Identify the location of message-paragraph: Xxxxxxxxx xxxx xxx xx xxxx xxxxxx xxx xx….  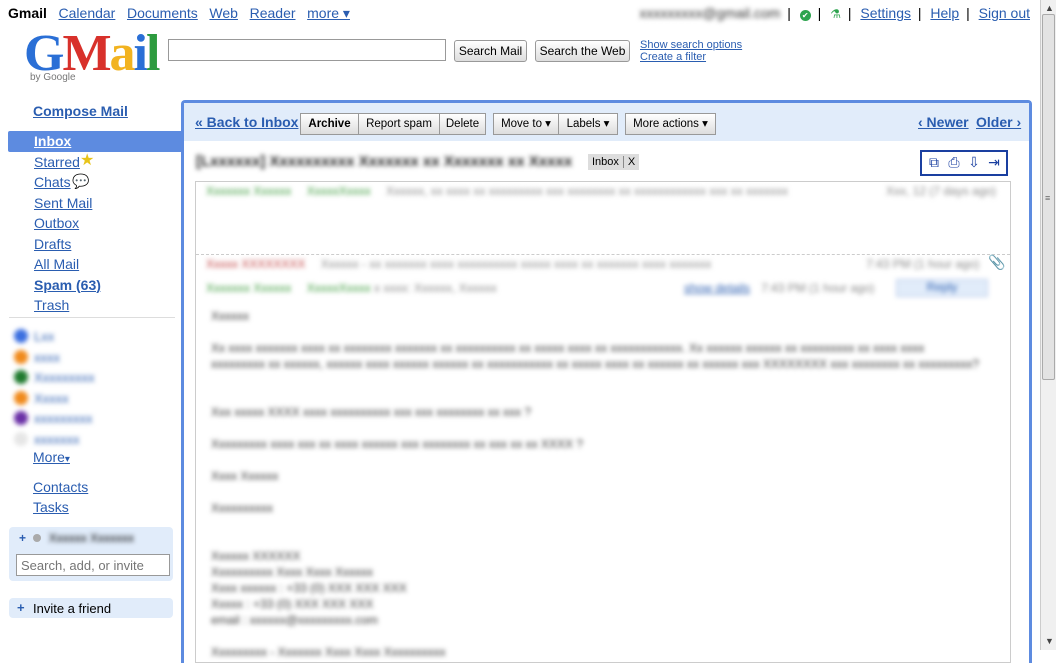
(397, 444).